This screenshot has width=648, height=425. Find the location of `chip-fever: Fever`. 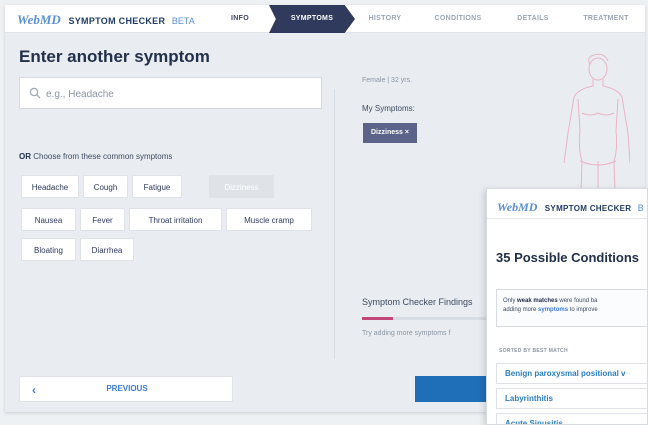

chip-fever: Fever is located at coordinates (102, 219).